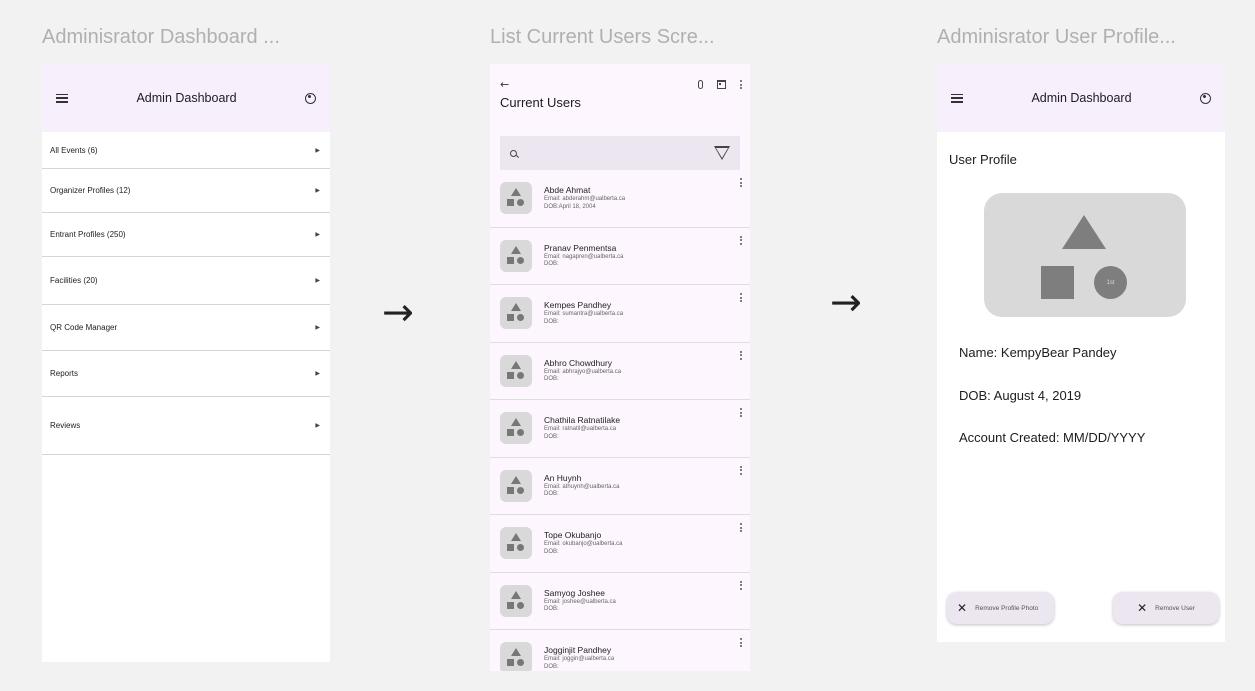  I want to click on user-info: An Huynh Email: athuynh@ualberta.ca DOB:, so click(581, 486).